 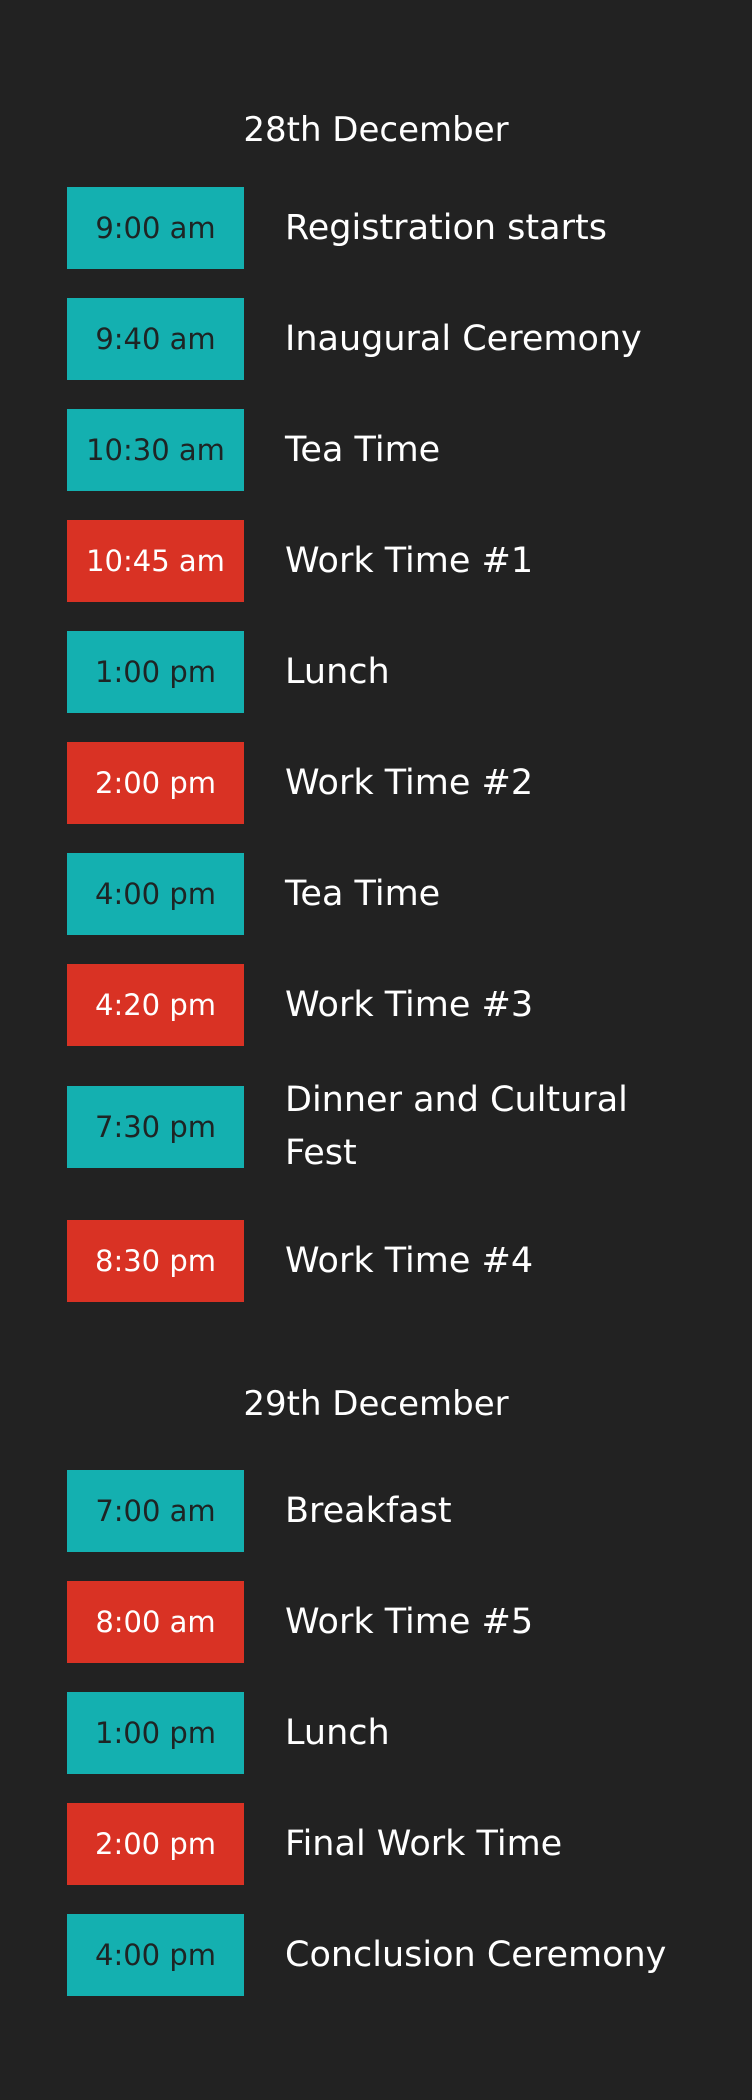 I want to click on event-title: Work Time #5, so click(x=409, y=1621).